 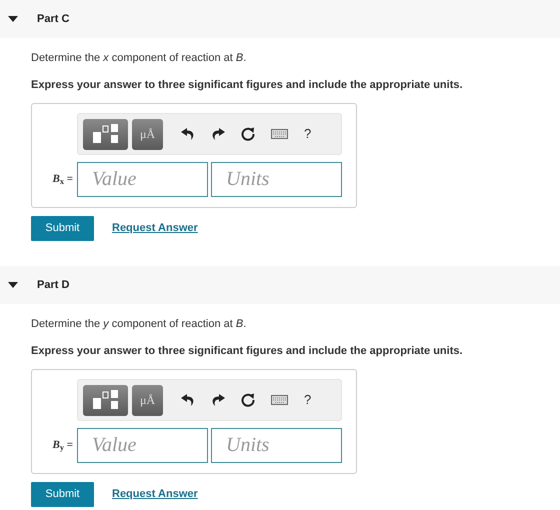 What do you see at coordinates (63, 446) in the screenshot?
I see `answer-label: B$_{y}$ =` at bounding box center [63, 446].